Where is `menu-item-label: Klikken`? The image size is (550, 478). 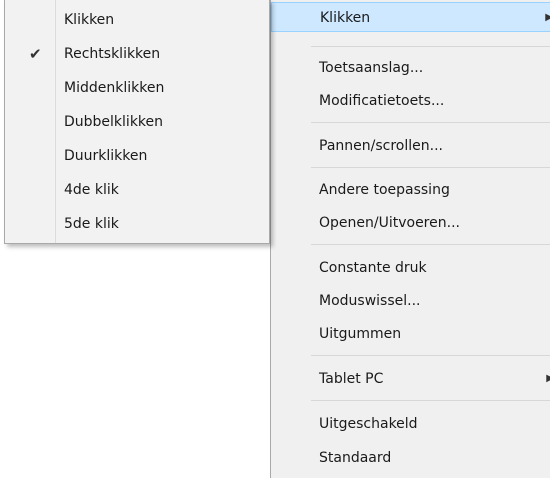 menu-item-label: Klikken is located at coordinates (345, 18).